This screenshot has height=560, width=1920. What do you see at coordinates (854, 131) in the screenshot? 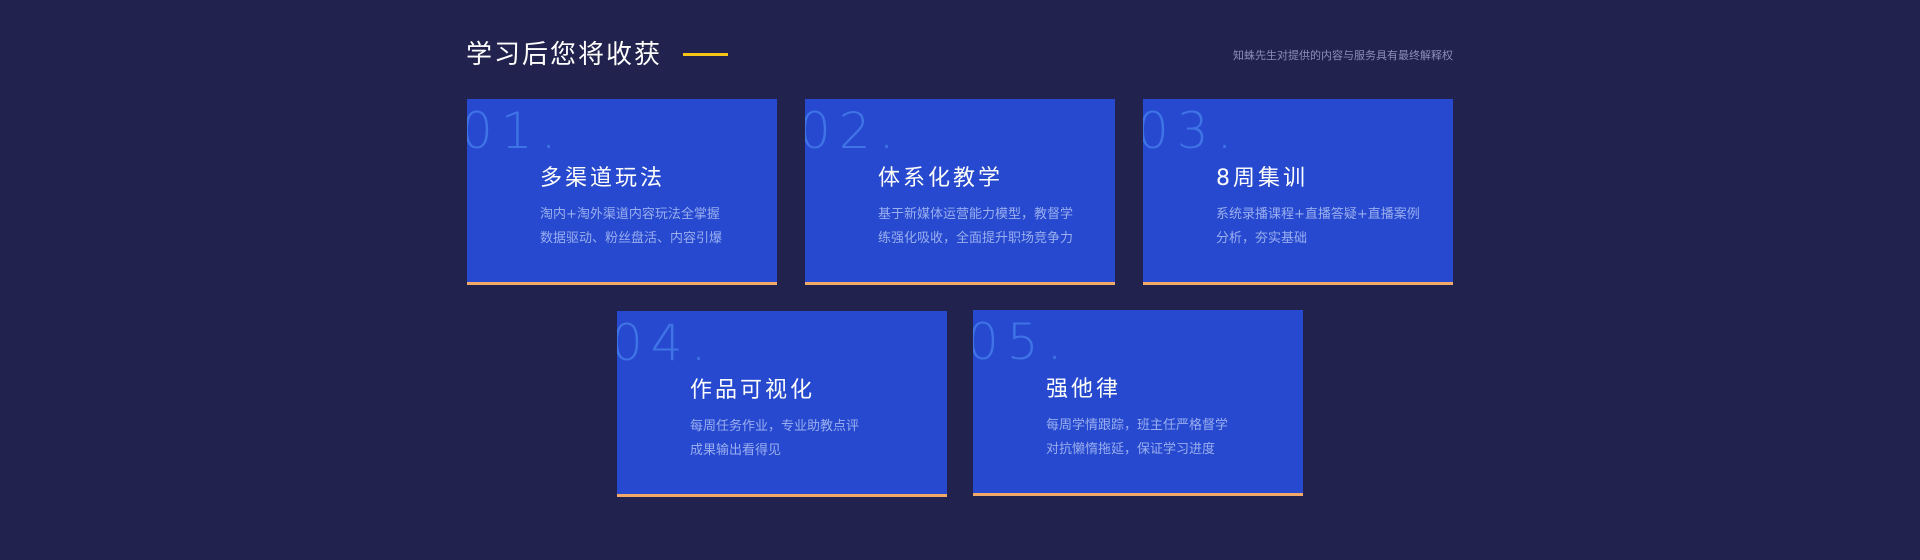
I see `card-number: 02.` at bounding box center [854, 131].